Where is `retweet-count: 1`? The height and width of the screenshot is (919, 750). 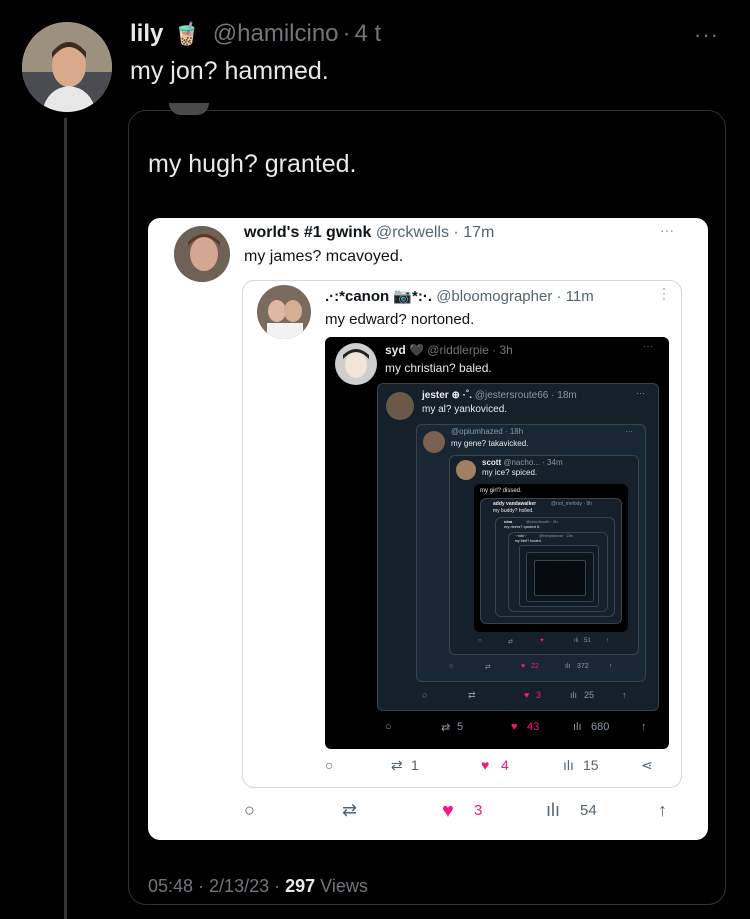 retweet-count: 1 is located at coordinates (415, 765).